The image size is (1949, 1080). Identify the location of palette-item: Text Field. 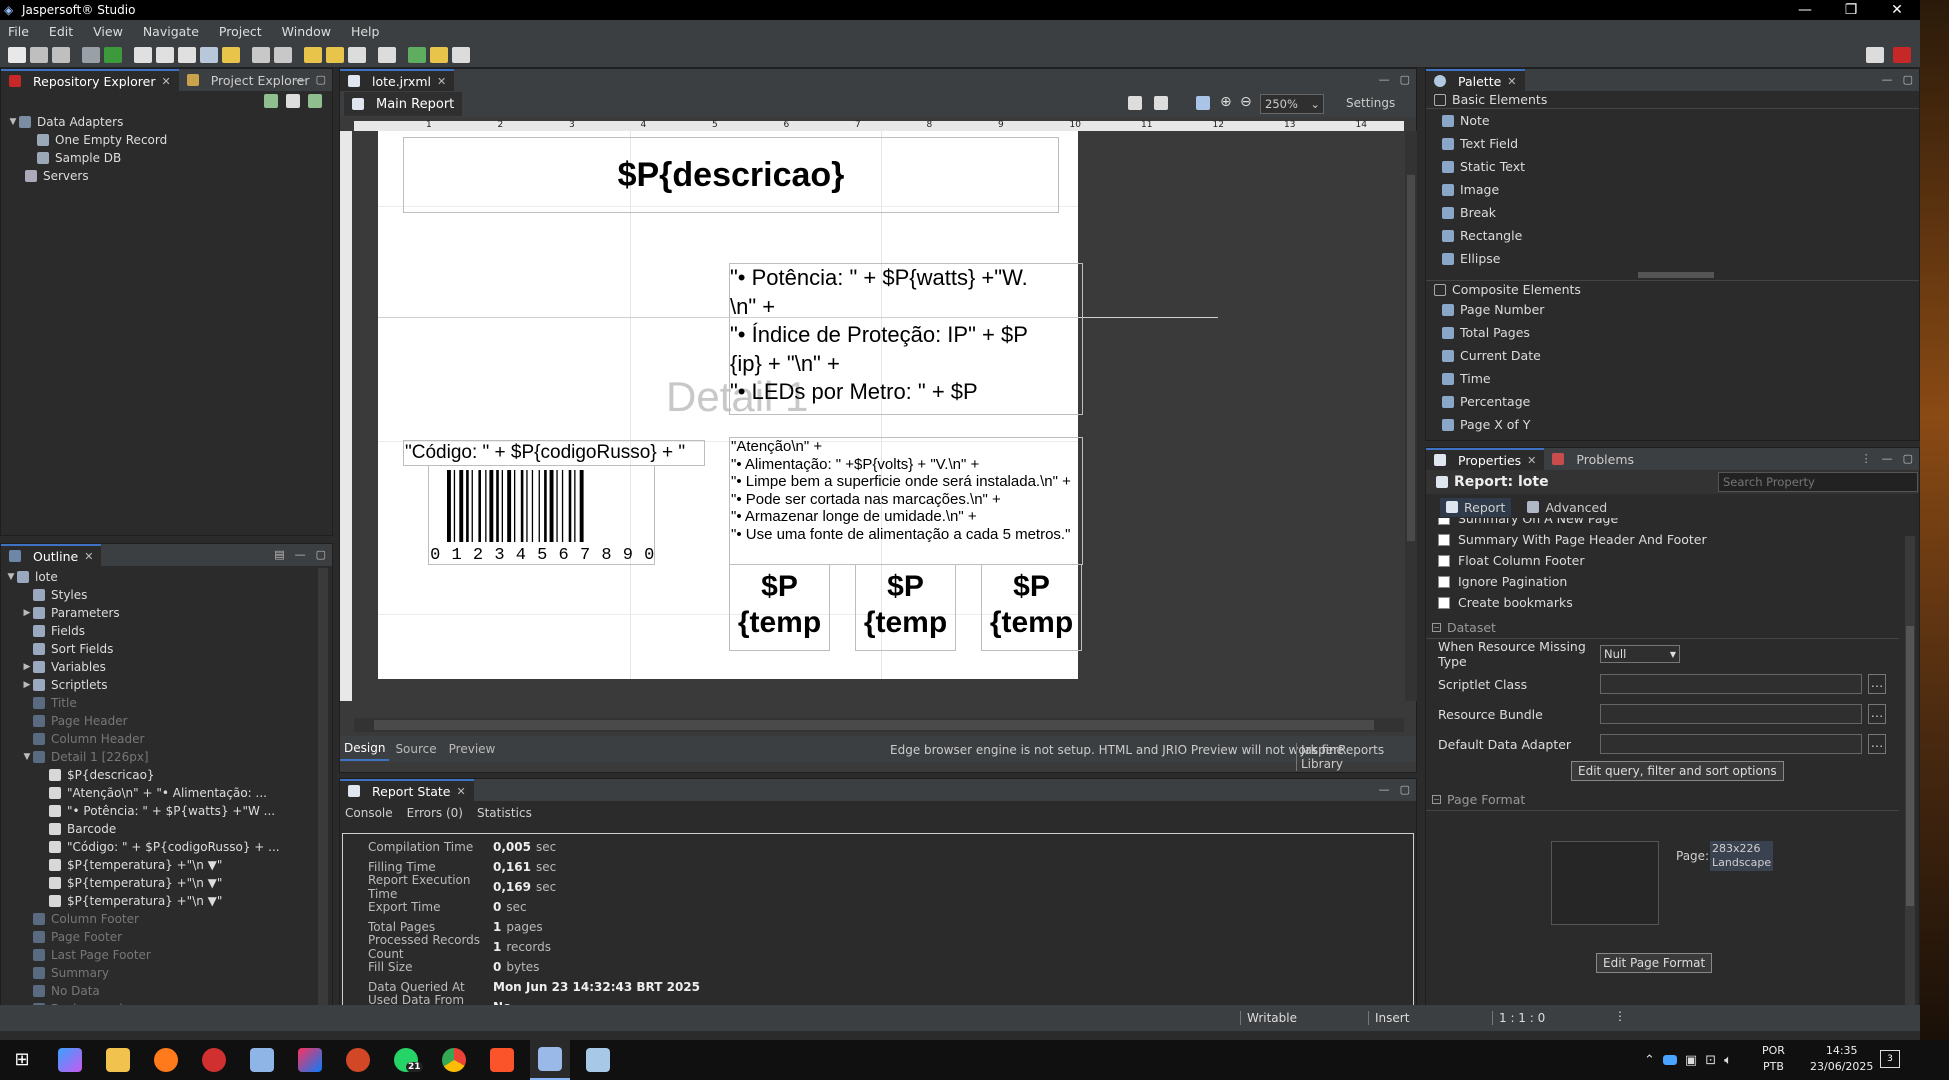
(1672, 143).